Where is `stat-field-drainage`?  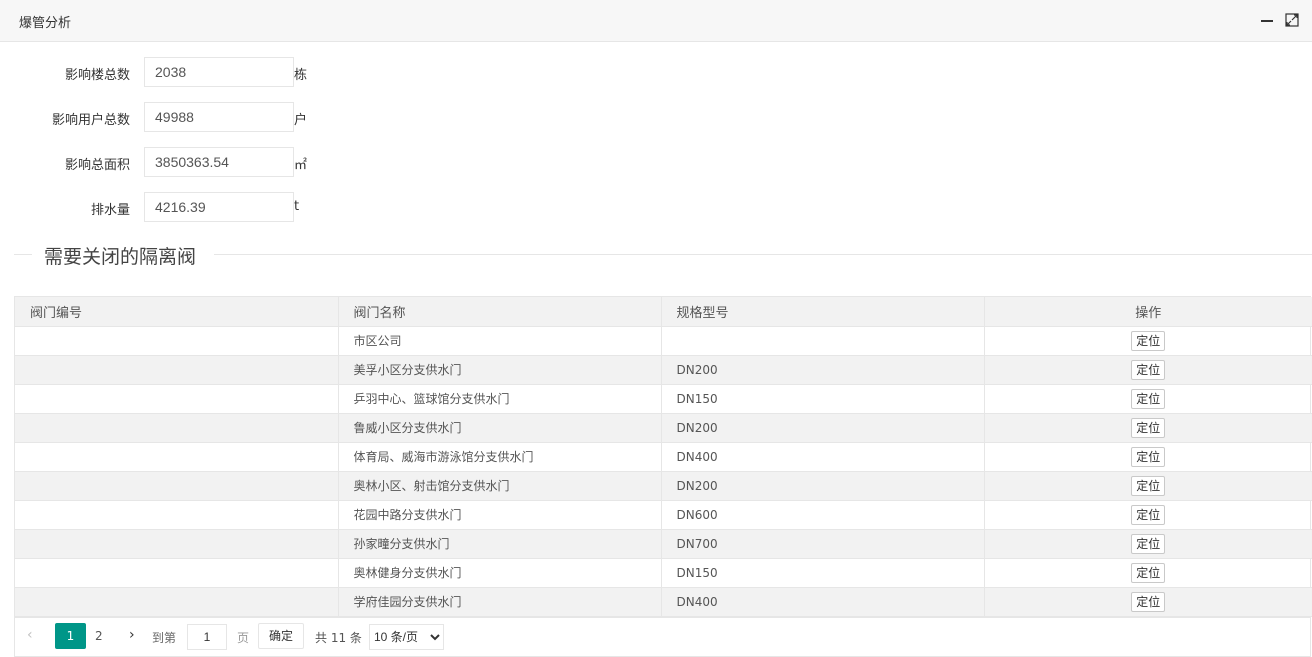 stat-field-drainage is located at coordinates (219, 207).